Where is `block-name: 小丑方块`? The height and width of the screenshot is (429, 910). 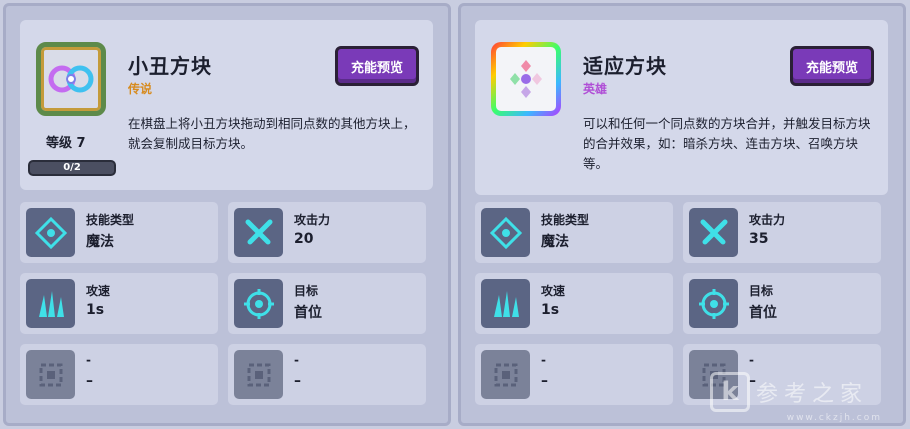 block-name: 小丑方块 is located at coordinates (170, 66).